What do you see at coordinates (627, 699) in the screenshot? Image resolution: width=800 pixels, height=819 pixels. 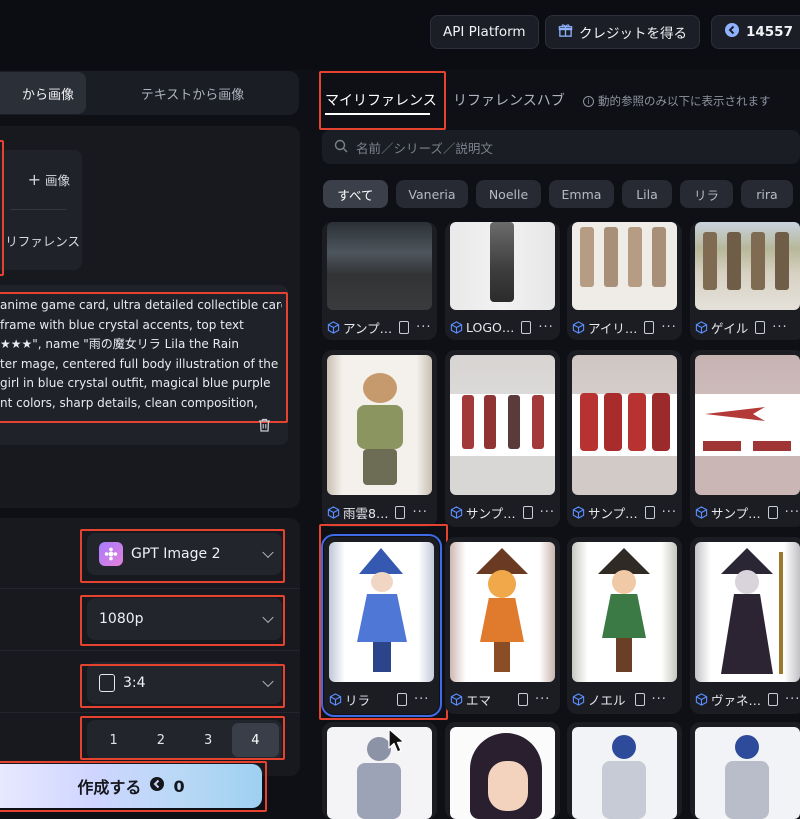 I see `reference-card-footer: ノエル ···` at bounding box center [627, 699].